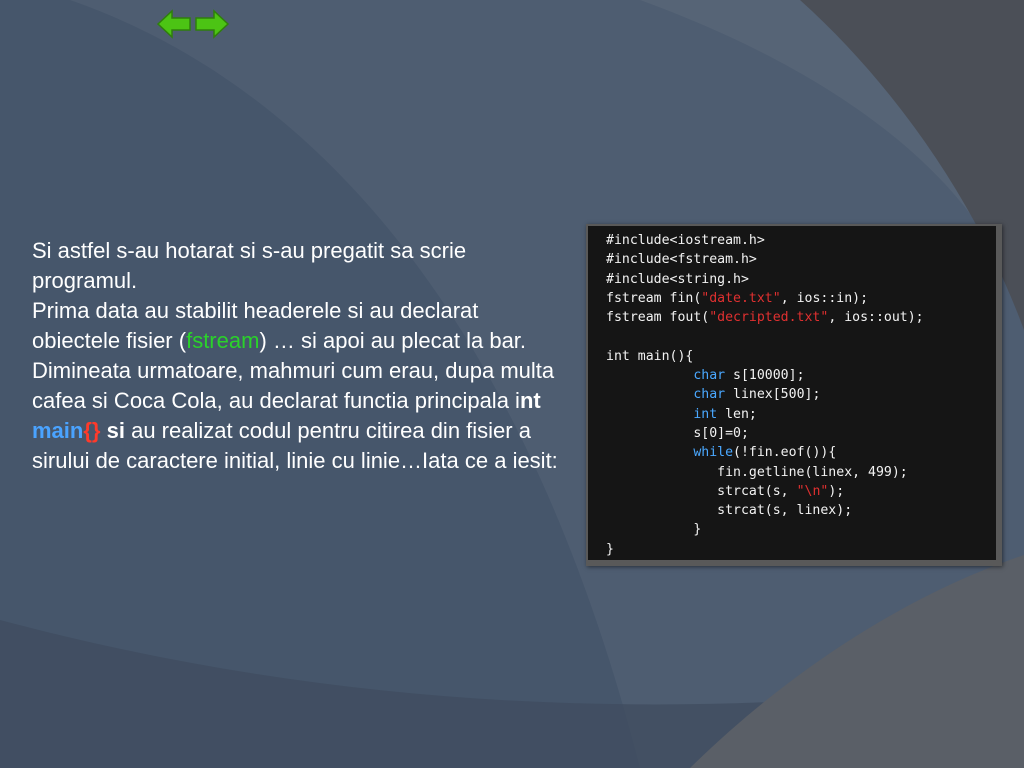 The height and width of the screenshot is (768, 1024). I want to click on code-line: strcat(s, "\n");, so click(765, 491).